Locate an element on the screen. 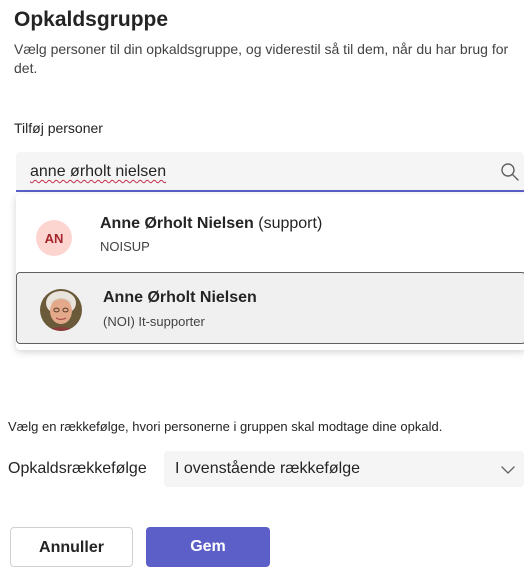  save-button: Gem is located at coordinates (208, 547).